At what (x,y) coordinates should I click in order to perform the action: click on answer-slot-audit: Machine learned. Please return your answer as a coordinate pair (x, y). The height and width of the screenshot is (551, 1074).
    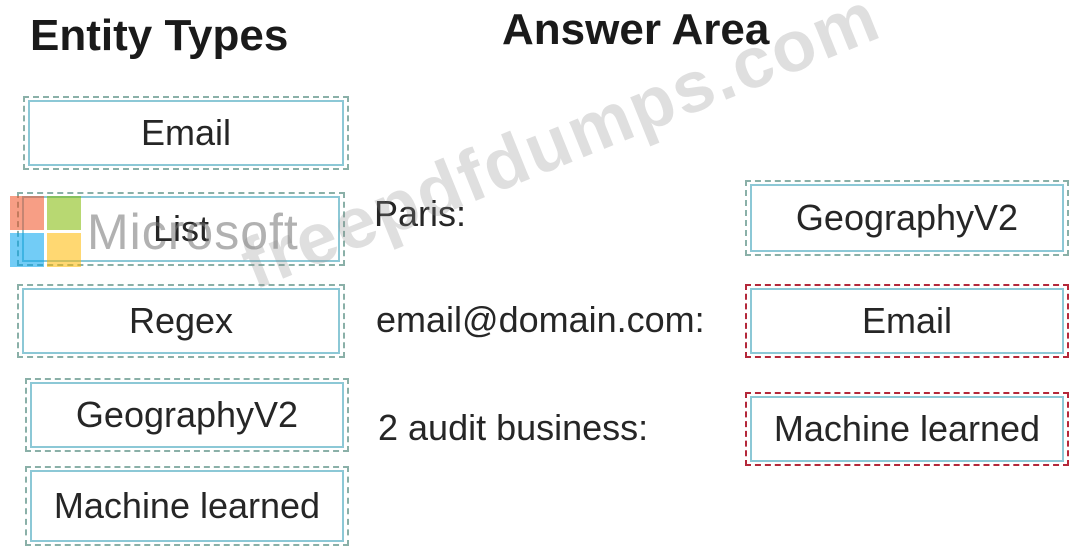
    Looking at the image, I should click on (907, 429).